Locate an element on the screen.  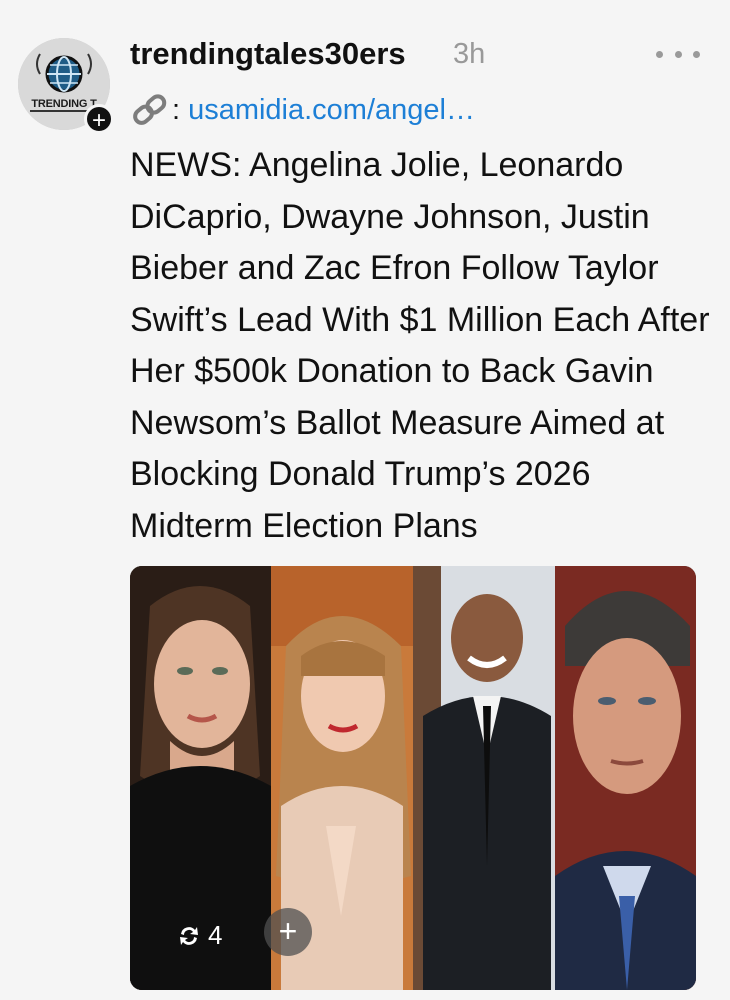
repost-count-value: 4 is located at coordinates (215, 935).